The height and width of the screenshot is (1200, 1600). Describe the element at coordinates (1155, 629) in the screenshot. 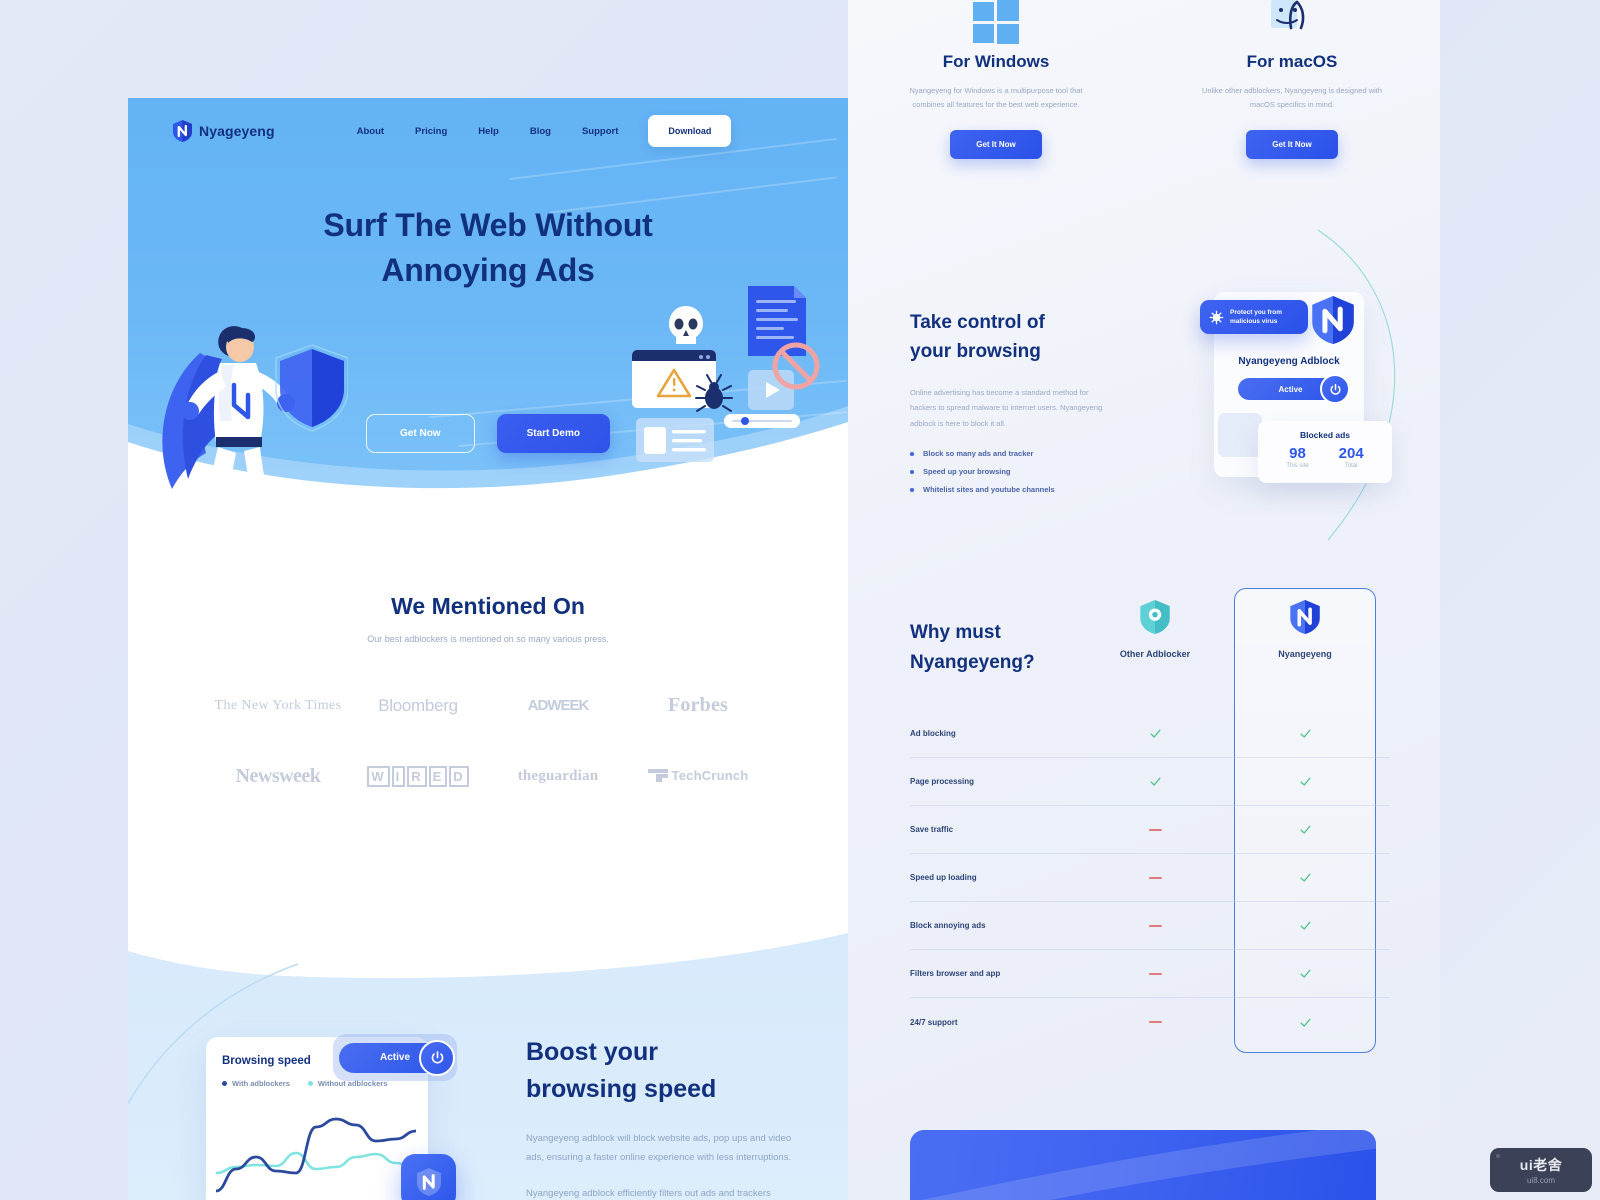

I see `column-header-other-adblocker: Other Adblocker` at that location.